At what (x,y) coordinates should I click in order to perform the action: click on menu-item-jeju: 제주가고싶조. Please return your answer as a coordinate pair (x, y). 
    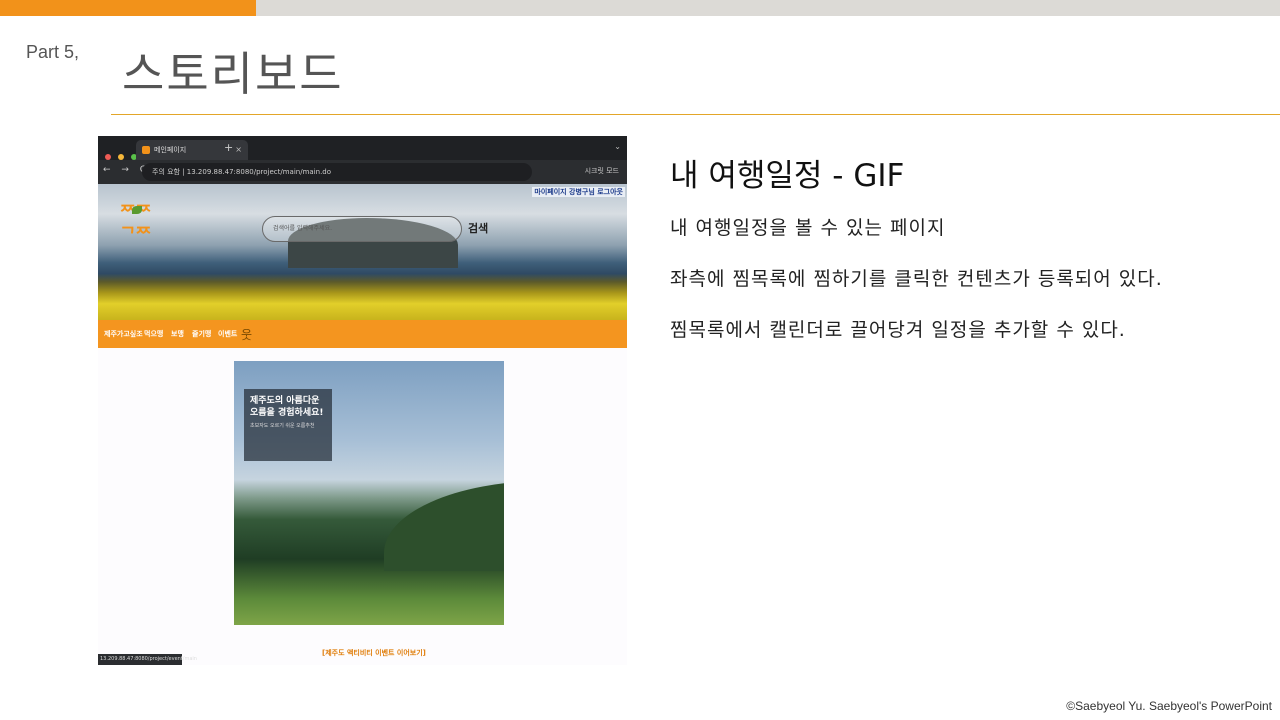
    Looking at the image, I should click on (123, 334).